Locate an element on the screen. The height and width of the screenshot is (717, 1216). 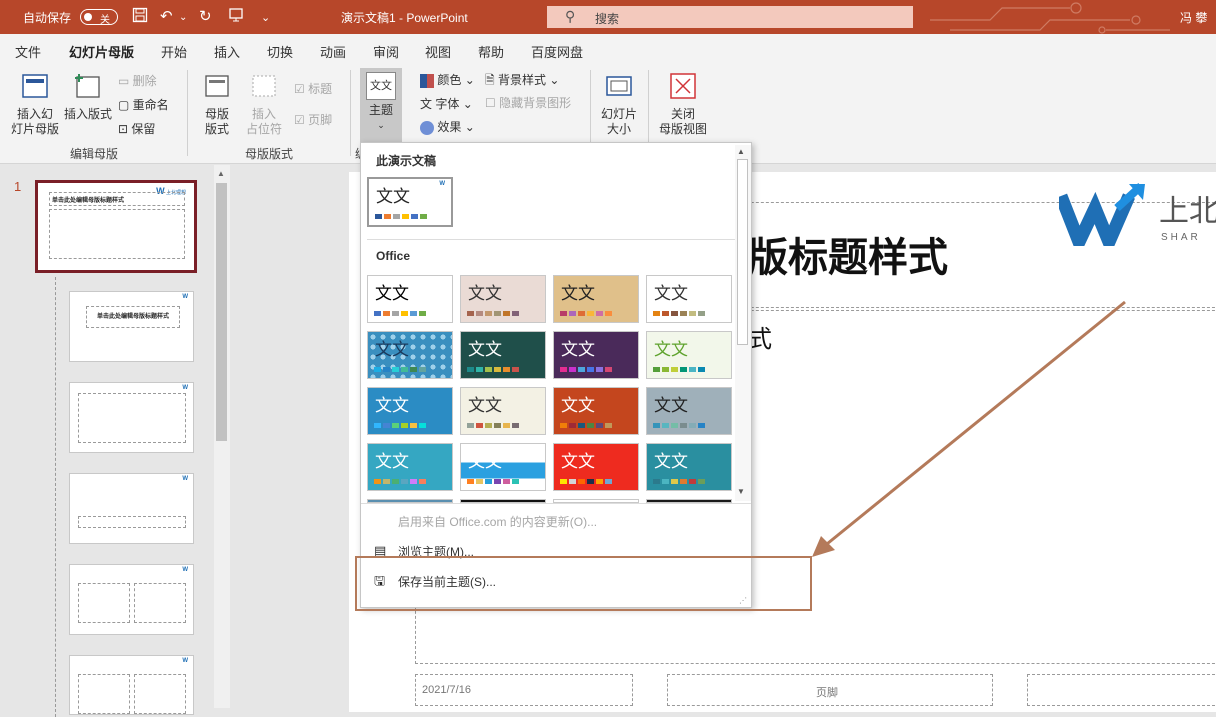
gallery-scrollbar: ▲ ▼ is located at coordinates (743, 323).